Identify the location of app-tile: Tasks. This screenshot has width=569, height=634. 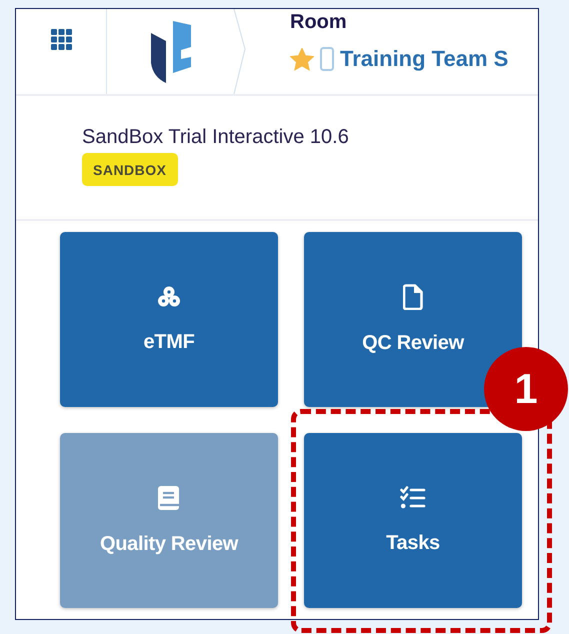
(413, 520).